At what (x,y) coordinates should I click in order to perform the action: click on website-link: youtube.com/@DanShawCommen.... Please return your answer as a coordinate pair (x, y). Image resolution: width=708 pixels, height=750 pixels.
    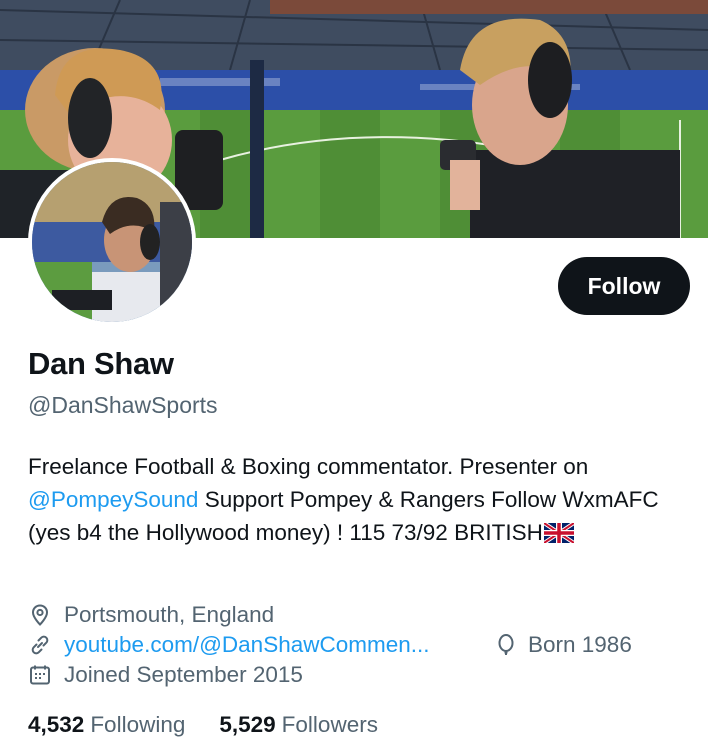
    Looking at the image, I should click on (247, 645).